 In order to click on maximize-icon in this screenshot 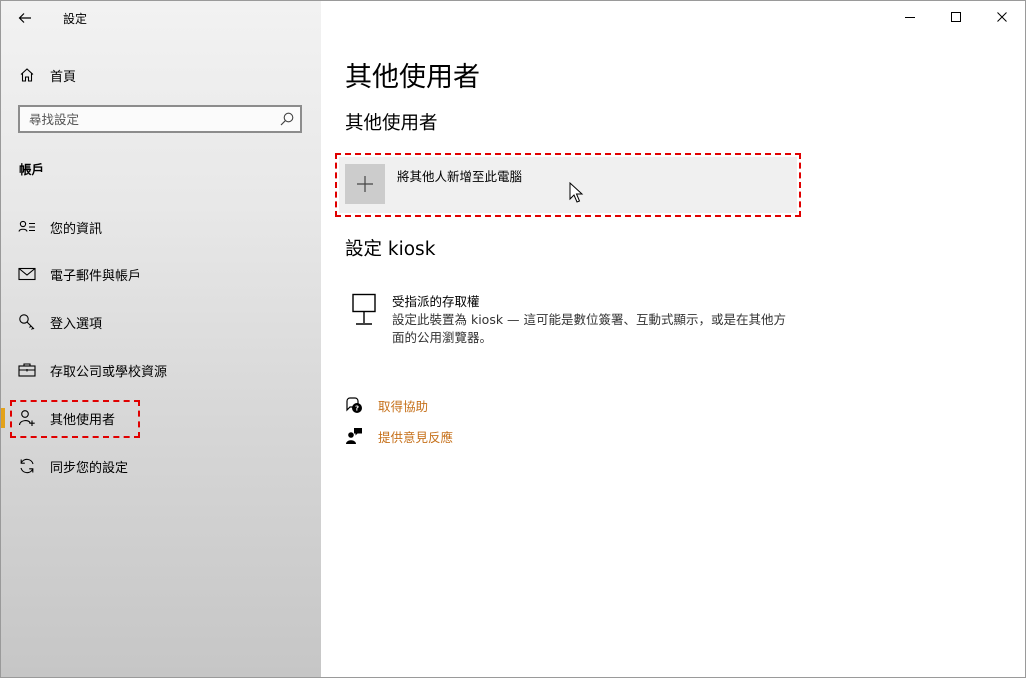, I will do `click(956, 17)`.